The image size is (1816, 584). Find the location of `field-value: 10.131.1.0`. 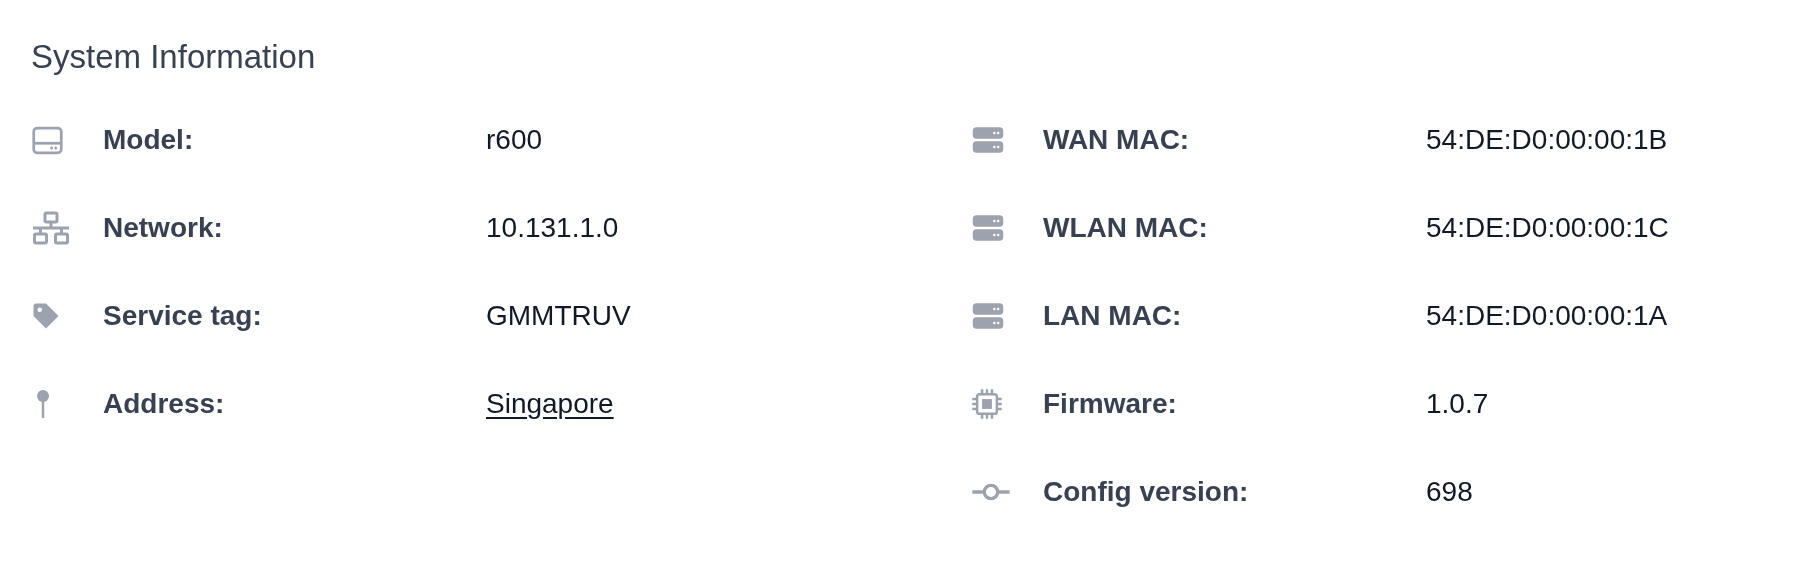

field-value: 10.131.1.0 is located at coordinates (552, 228).